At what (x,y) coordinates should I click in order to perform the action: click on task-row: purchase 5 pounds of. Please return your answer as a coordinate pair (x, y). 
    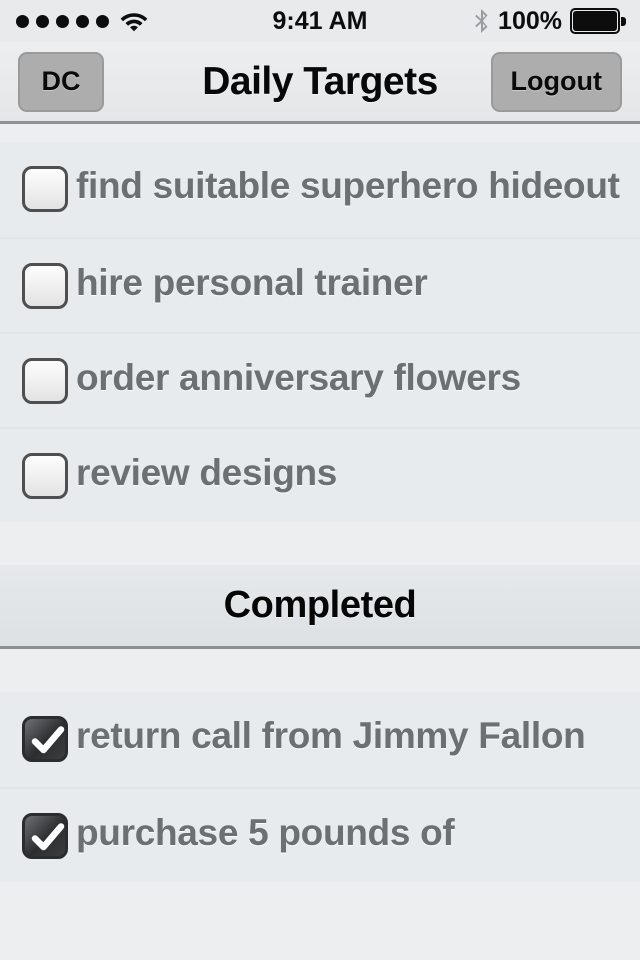
    Looking at the image, I should click on (320, 834).